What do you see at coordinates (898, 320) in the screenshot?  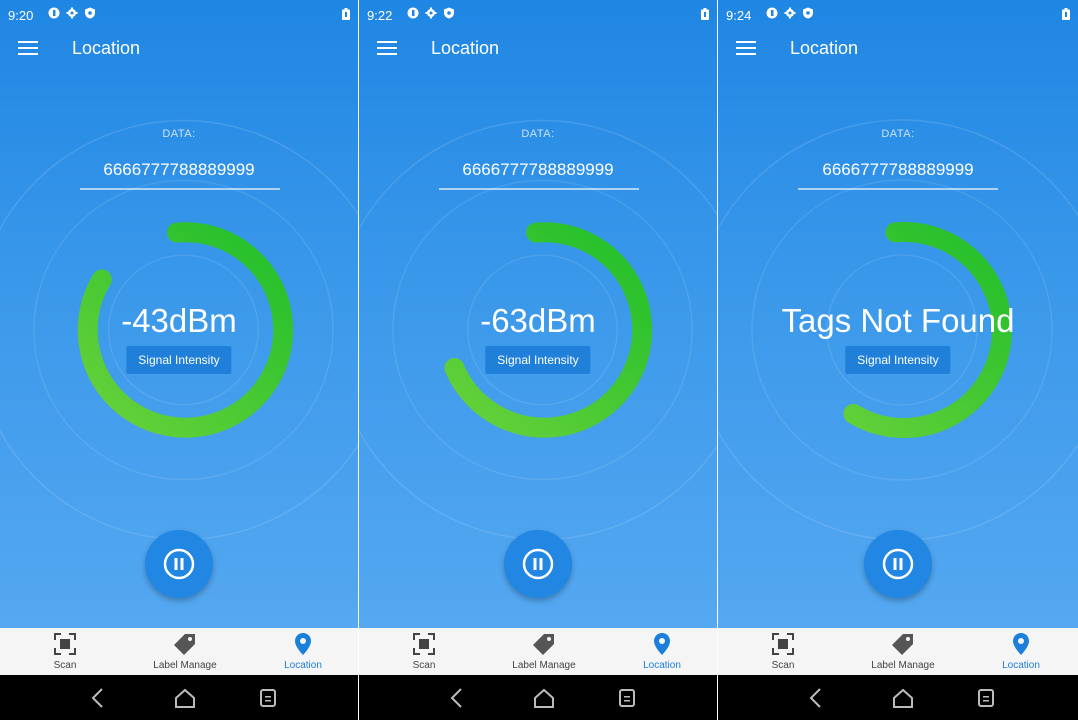 I see `signal-value: Tags Not Found` at bounding box center [898, 320].